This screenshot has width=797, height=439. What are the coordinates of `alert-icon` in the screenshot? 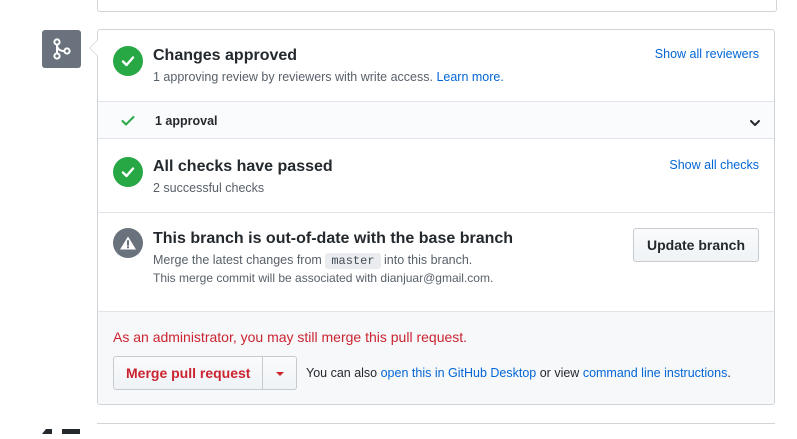 It's located at (128, 243).